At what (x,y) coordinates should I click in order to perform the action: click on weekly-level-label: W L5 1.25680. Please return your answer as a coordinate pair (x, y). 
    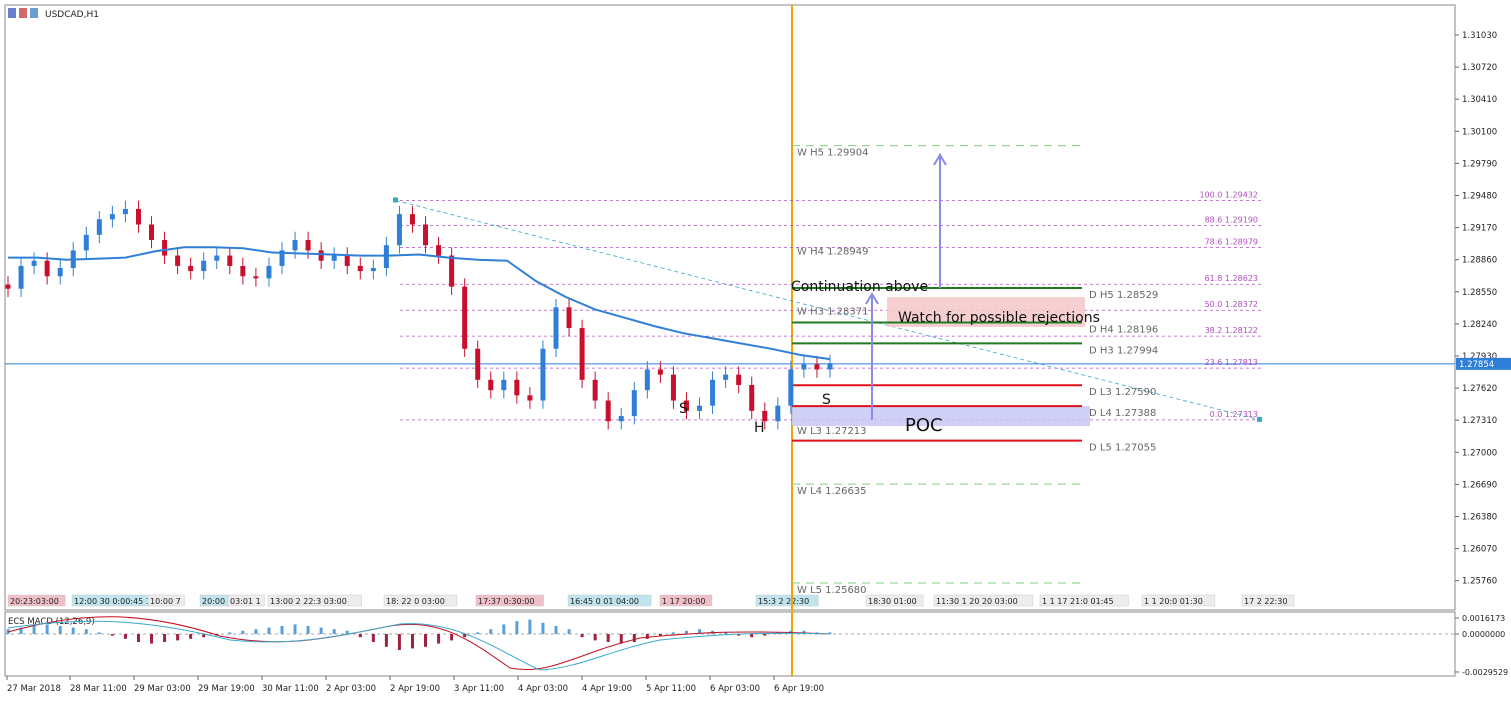
    Looking at the image, I should click on (832, 590).